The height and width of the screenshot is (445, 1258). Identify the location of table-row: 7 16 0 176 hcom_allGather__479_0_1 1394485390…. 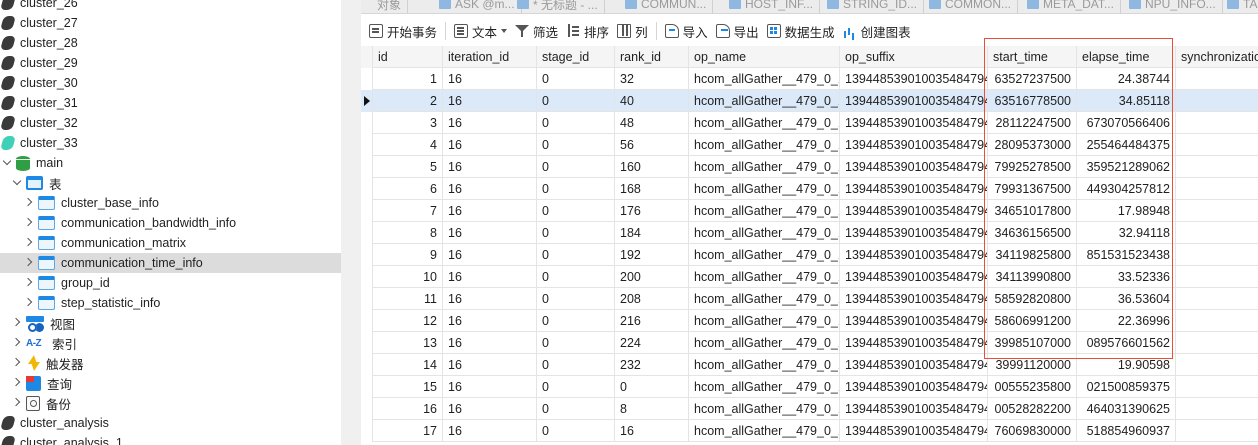
(809, 211).